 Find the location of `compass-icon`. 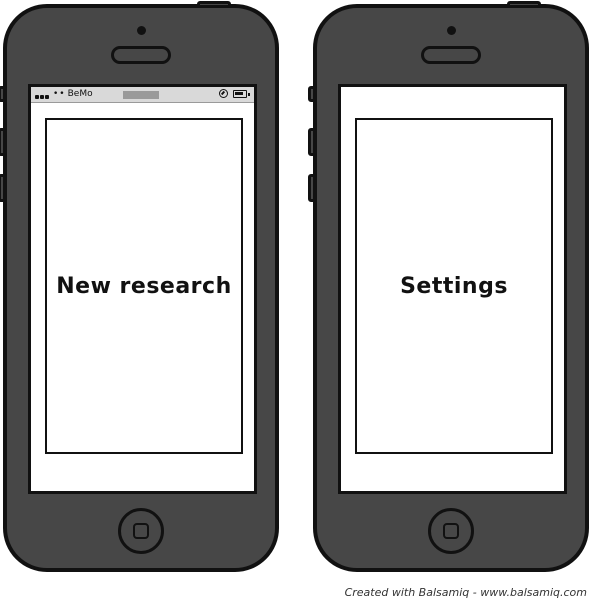

compass-icon is located at coordinates (223, 93).